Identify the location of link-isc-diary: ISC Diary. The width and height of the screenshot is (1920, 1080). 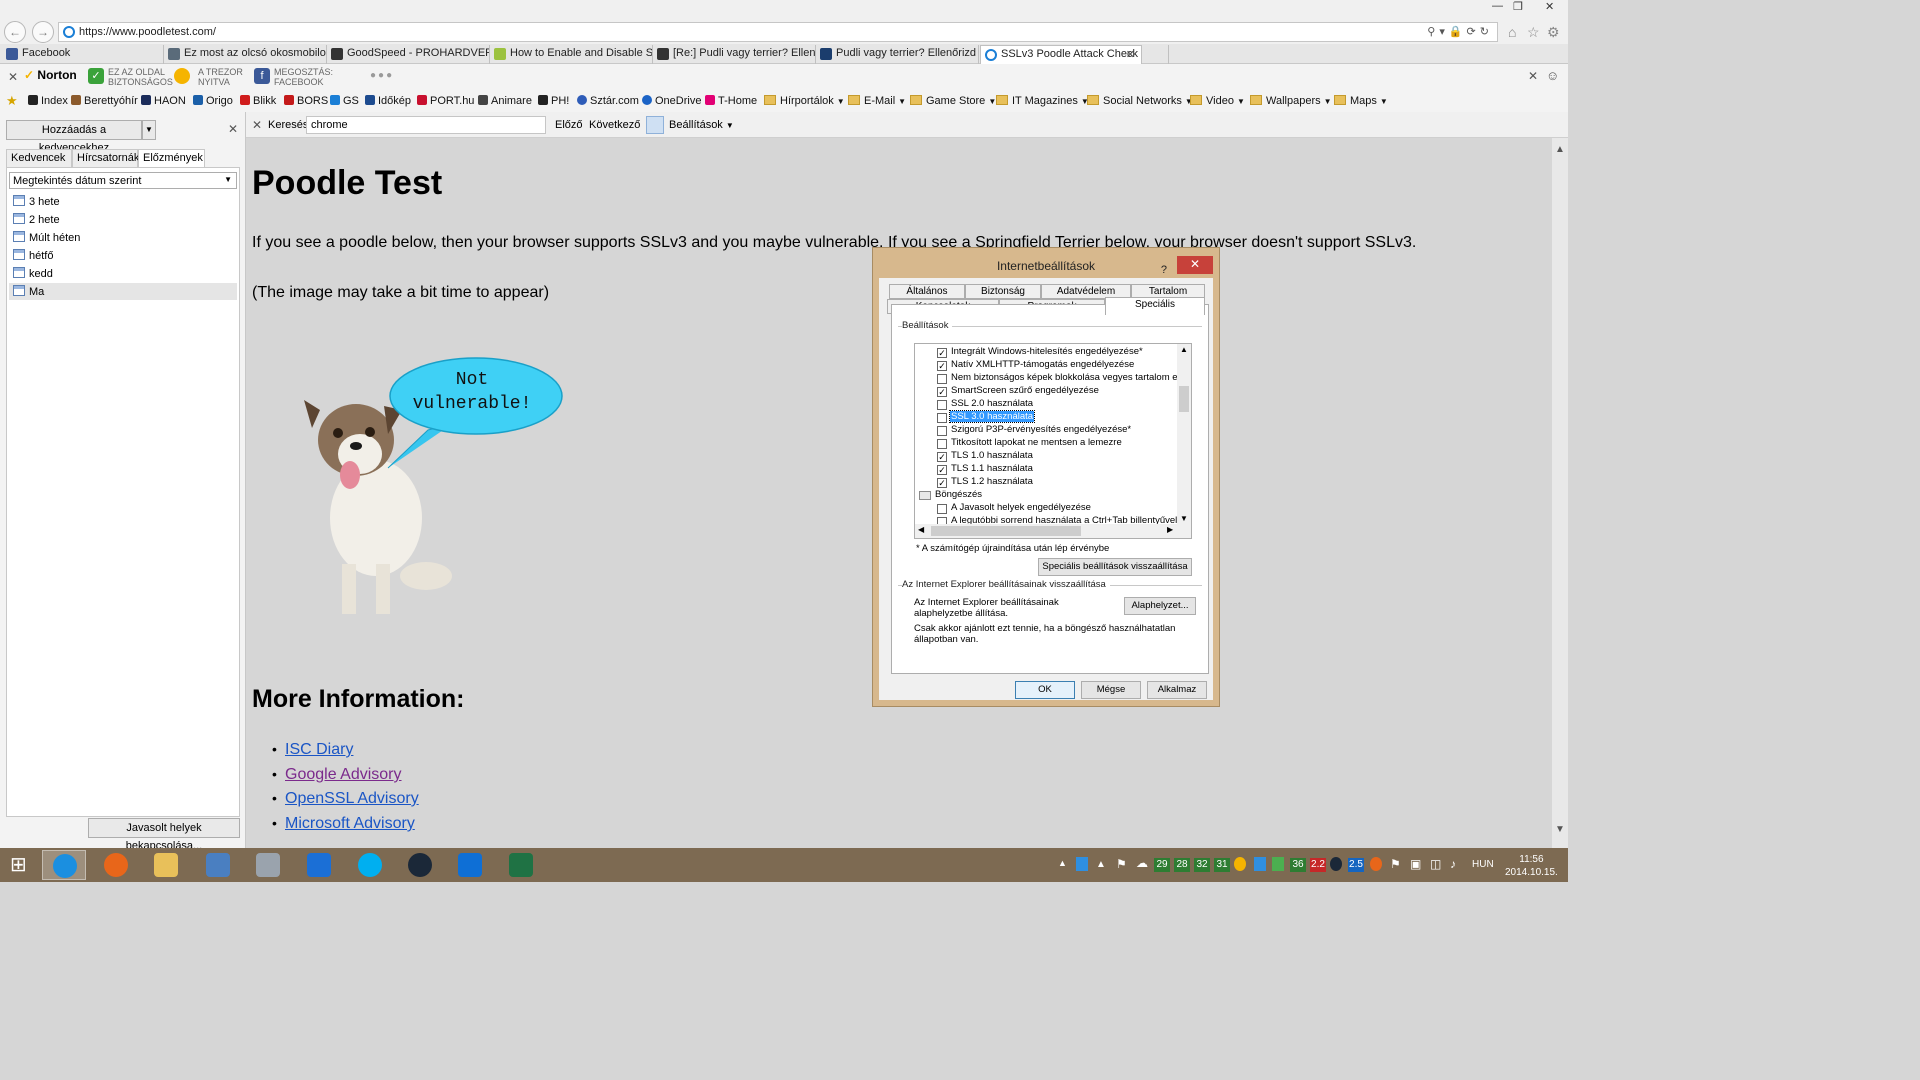
(319, 750).